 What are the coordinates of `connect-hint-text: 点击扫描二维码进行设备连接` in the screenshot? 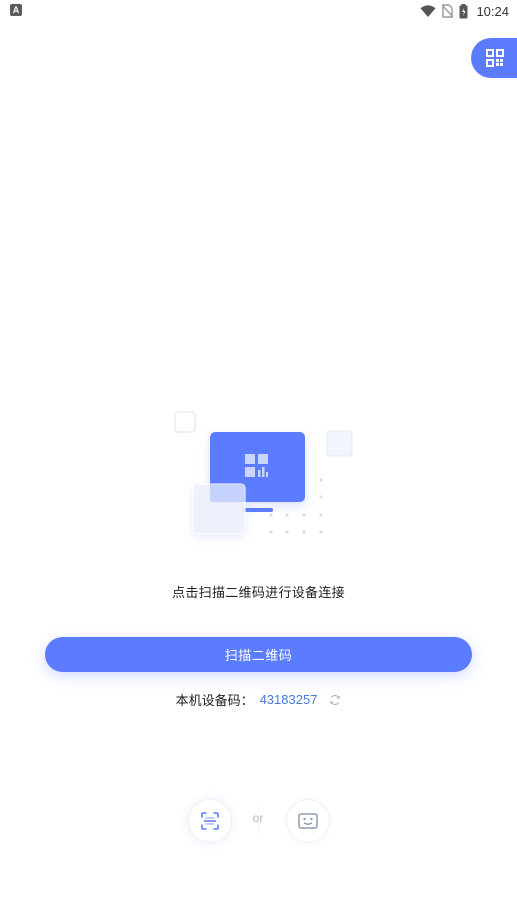 It's located at (258, 593).